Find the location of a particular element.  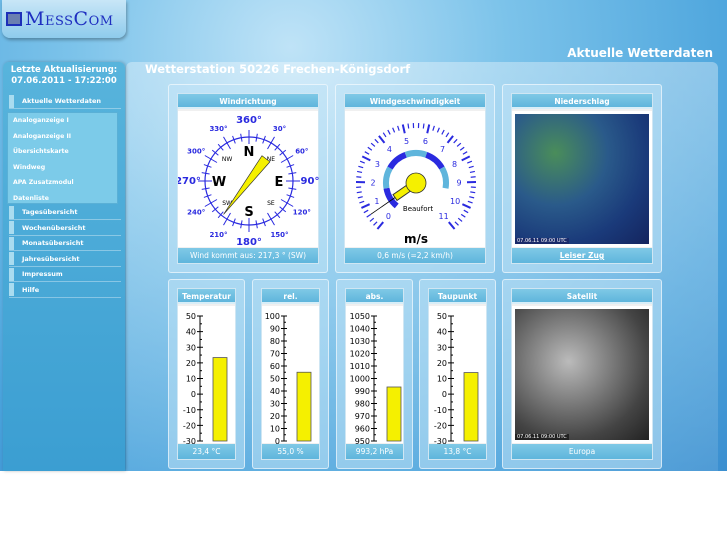

degree-label: 30° is located at coordinates (279, 129).